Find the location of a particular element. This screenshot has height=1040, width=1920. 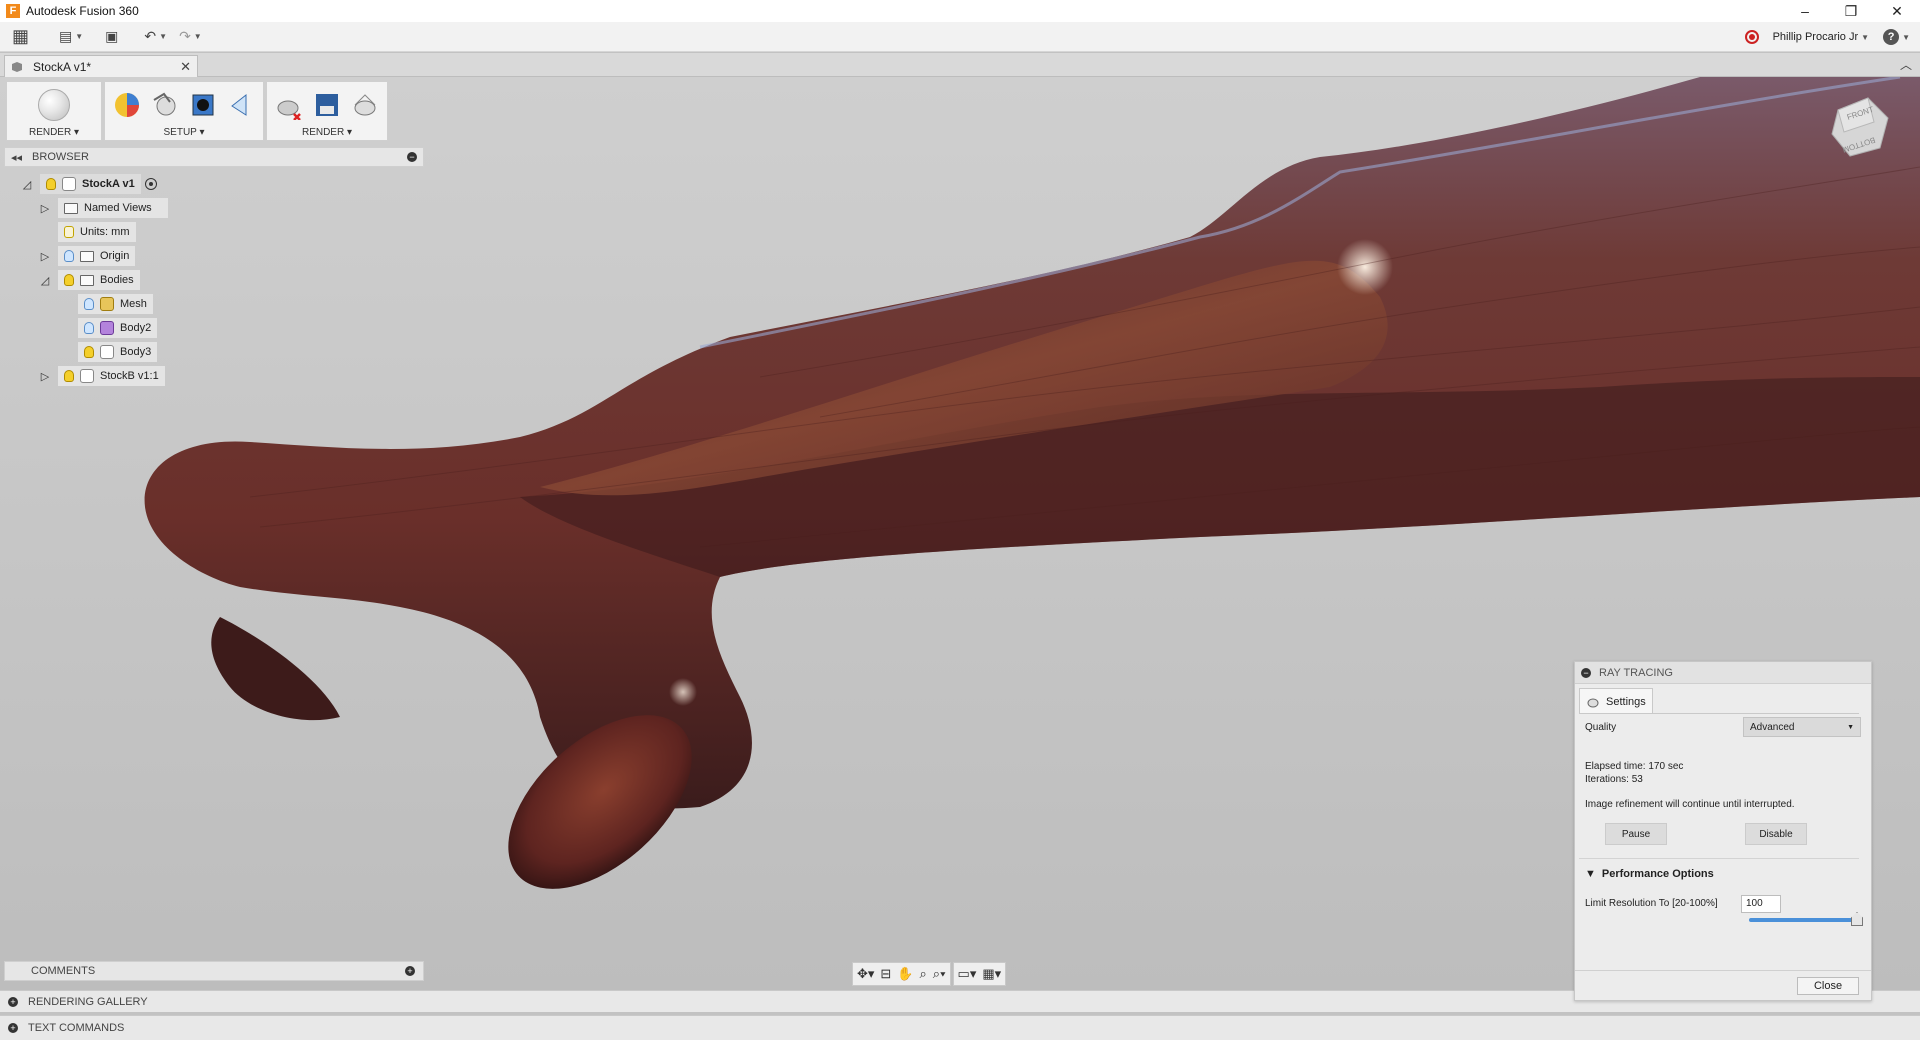

orbit-icon: ✥▾ is located at coordinates (865, 974).